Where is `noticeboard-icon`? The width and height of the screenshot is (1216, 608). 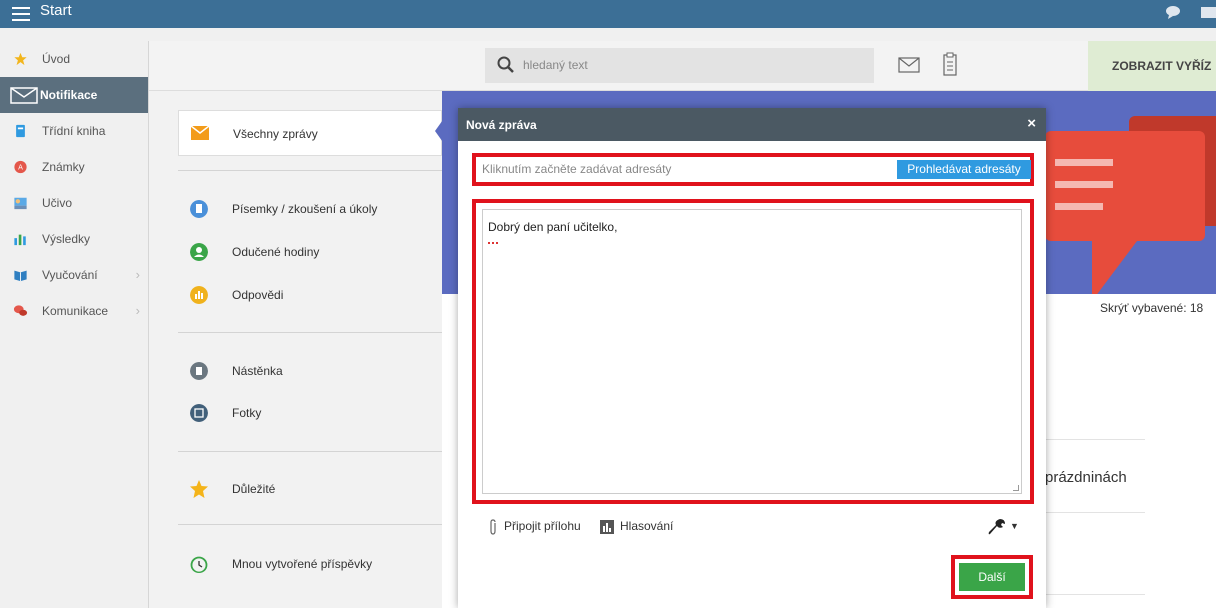 noticeboard-icon is located at coordinates (199, 371).